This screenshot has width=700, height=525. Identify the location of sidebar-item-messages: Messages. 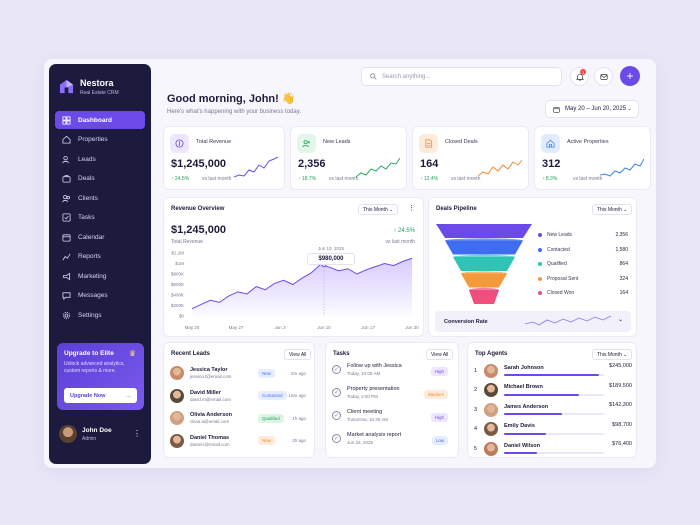
(100, 296).